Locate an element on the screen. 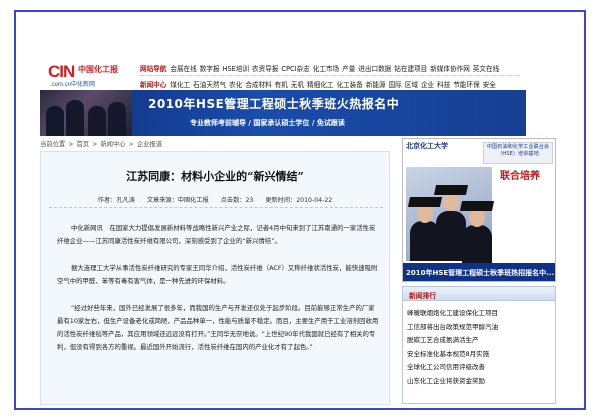 The height and width of the screenshot is (419, 600). news-nav-link: 无机 is located at coordinates (297, 85).